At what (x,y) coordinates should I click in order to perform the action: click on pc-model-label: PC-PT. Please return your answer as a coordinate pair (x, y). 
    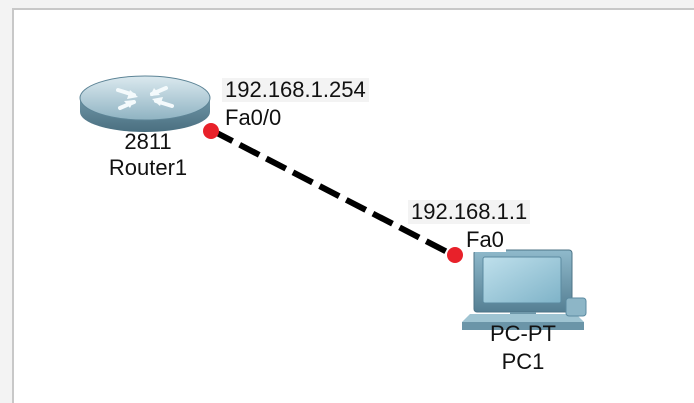
    Looking at the image, I should click on (523, 333).